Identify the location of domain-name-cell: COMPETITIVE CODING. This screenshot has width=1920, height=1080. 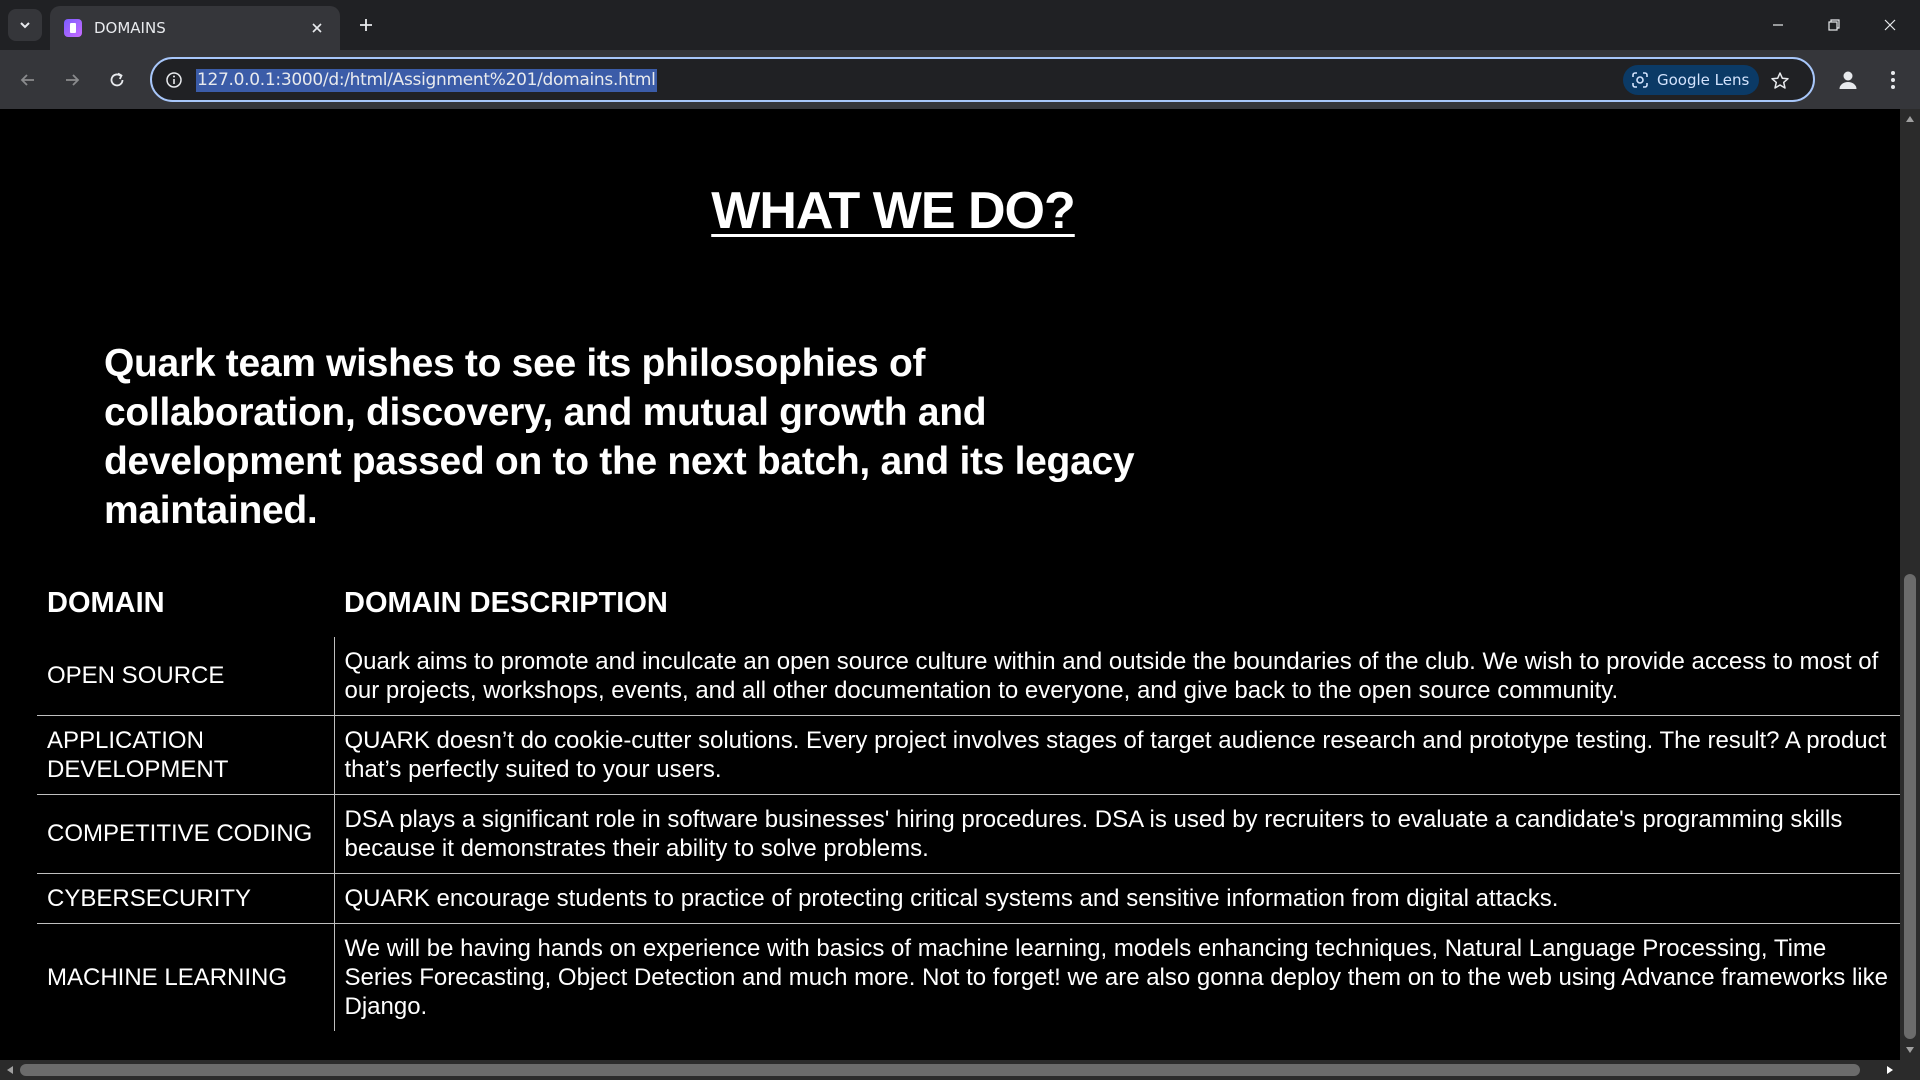
(186, 833).